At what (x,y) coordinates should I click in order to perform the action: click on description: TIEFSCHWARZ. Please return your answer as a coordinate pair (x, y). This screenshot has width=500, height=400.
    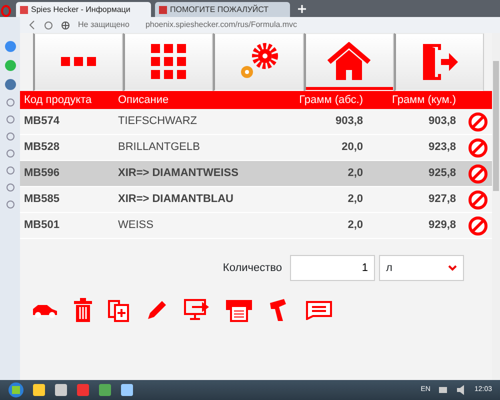
    Looking at the image, I should click on (158, 122).